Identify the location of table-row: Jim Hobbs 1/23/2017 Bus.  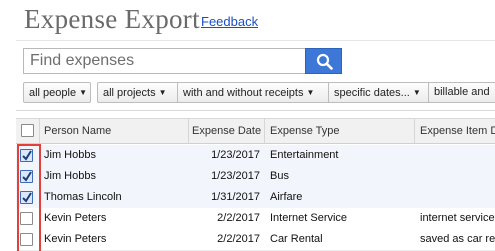
(255, 177).